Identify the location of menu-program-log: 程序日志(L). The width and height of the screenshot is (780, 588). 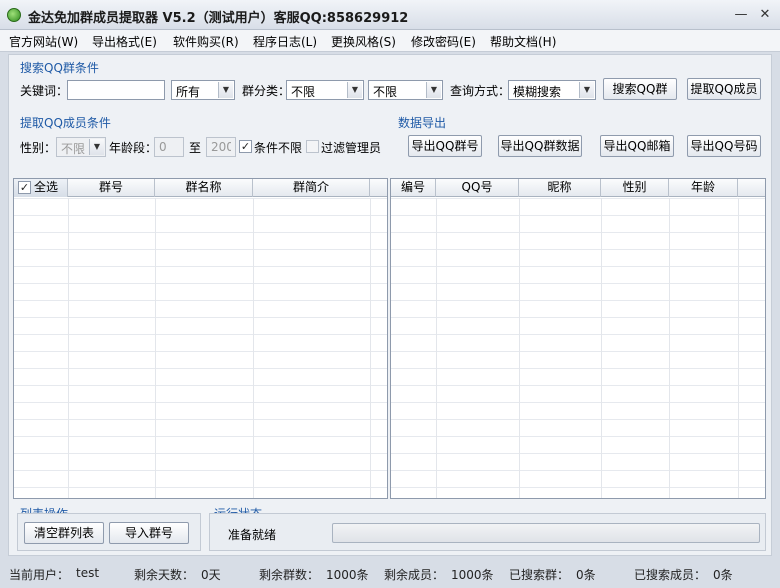
(285, 41).